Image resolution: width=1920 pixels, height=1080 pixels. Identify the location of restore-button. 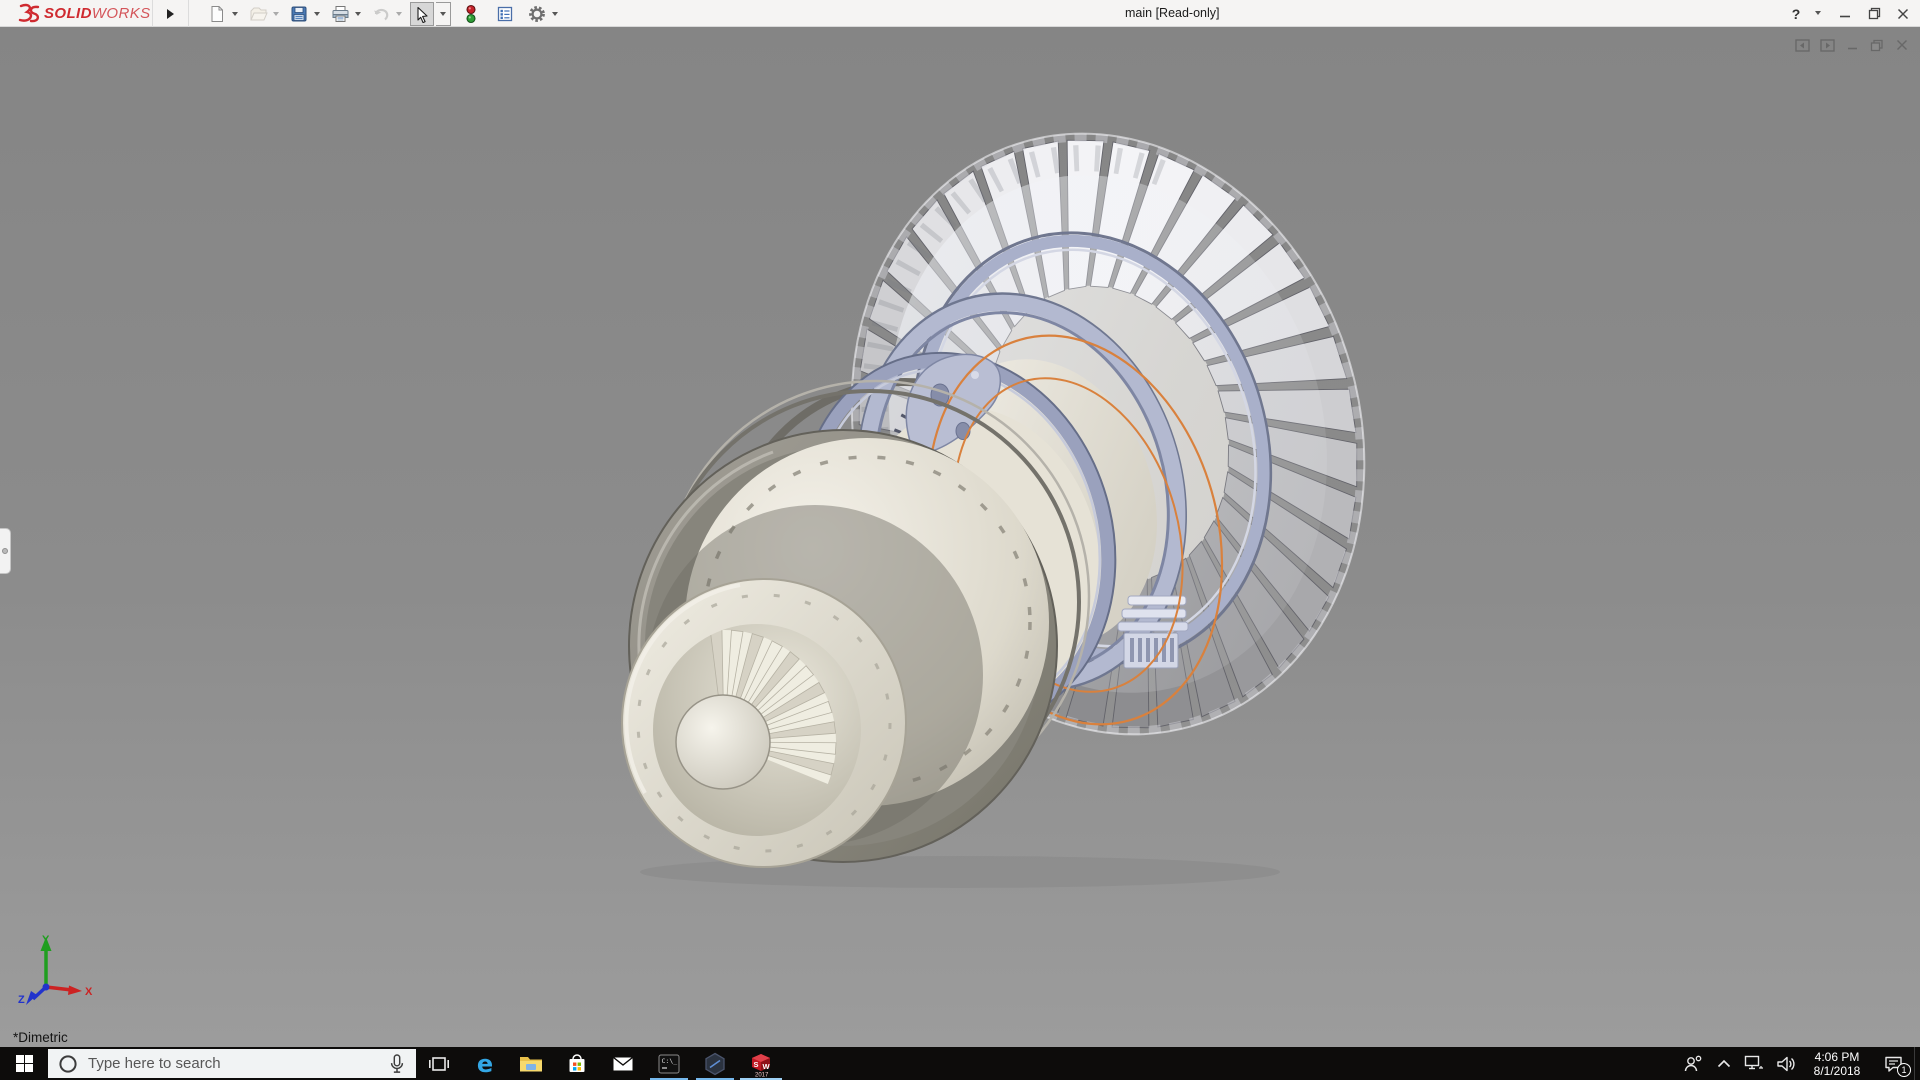
(1874, 14).